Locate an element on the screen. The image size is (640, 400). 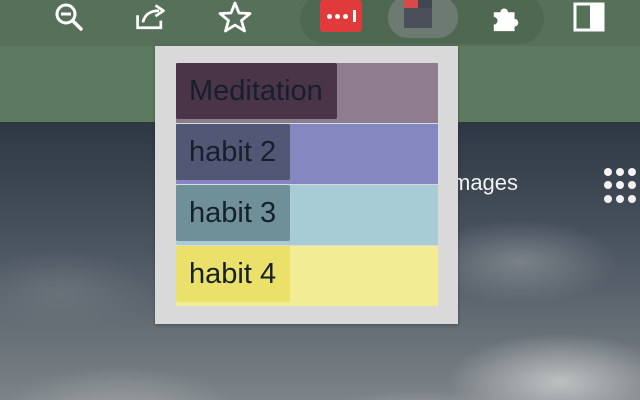
sidebar-icon is located at coordinates (589, 17).